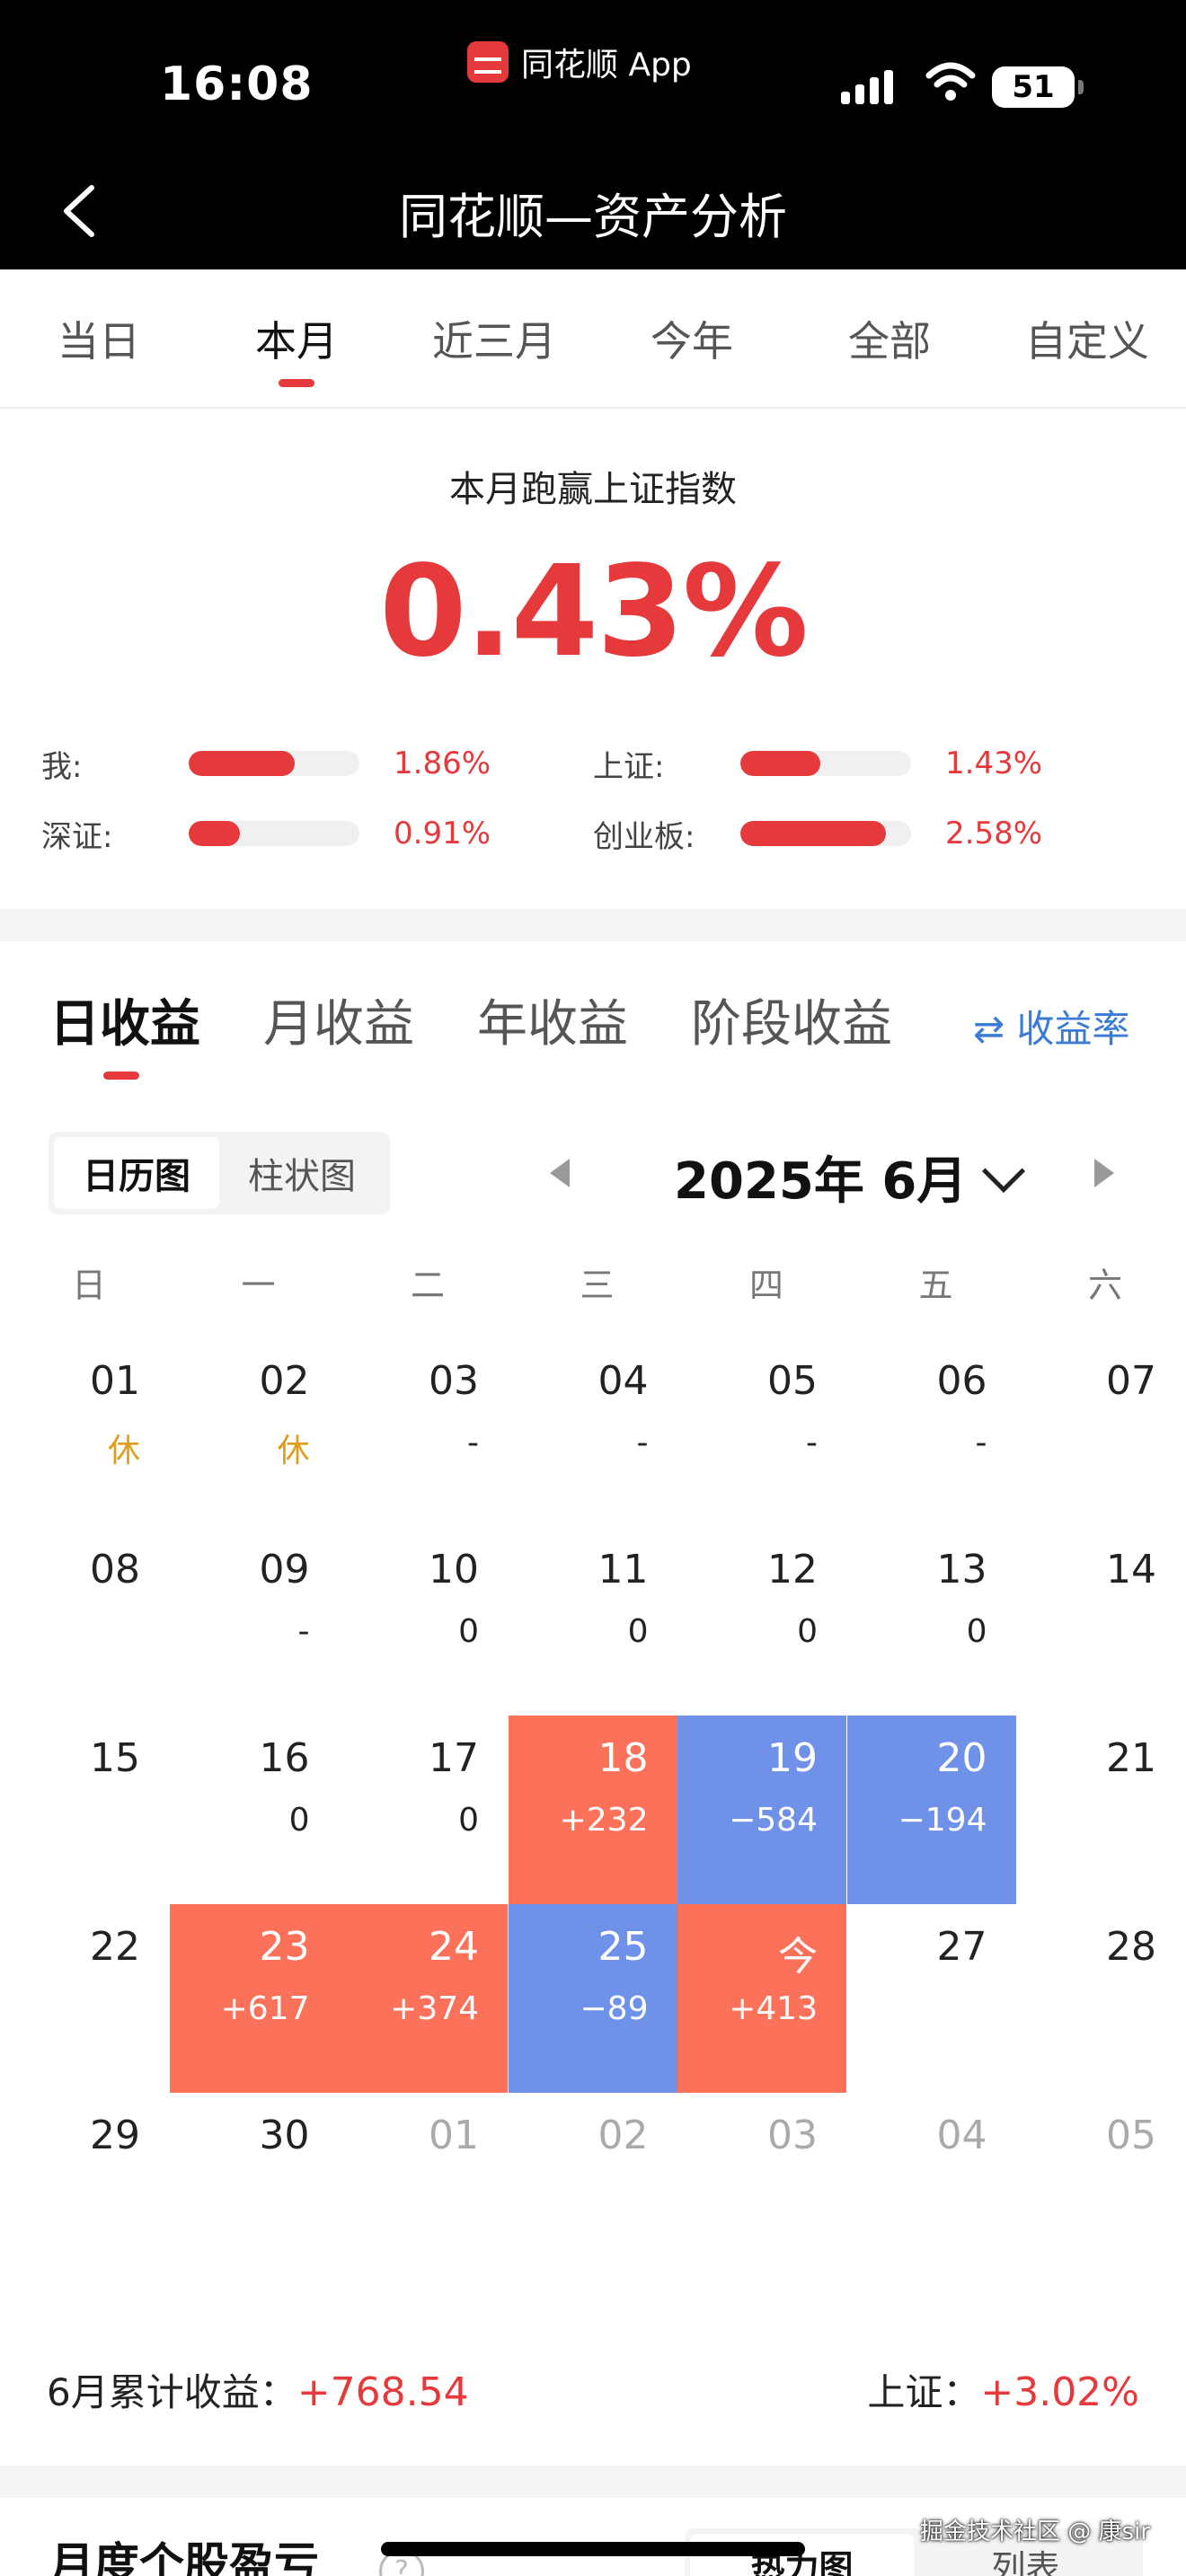  I want to click on calendar-day-number: 06, so click(961, 1381).